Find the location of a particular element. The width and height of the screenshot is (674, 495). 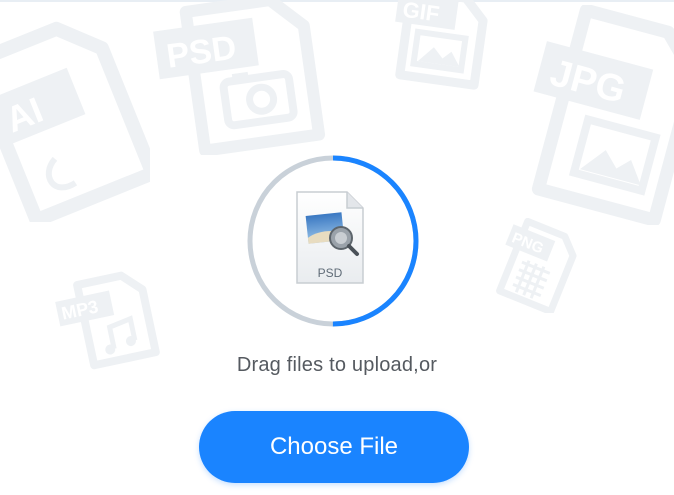

top-divider is located at coordinates (337, 1).